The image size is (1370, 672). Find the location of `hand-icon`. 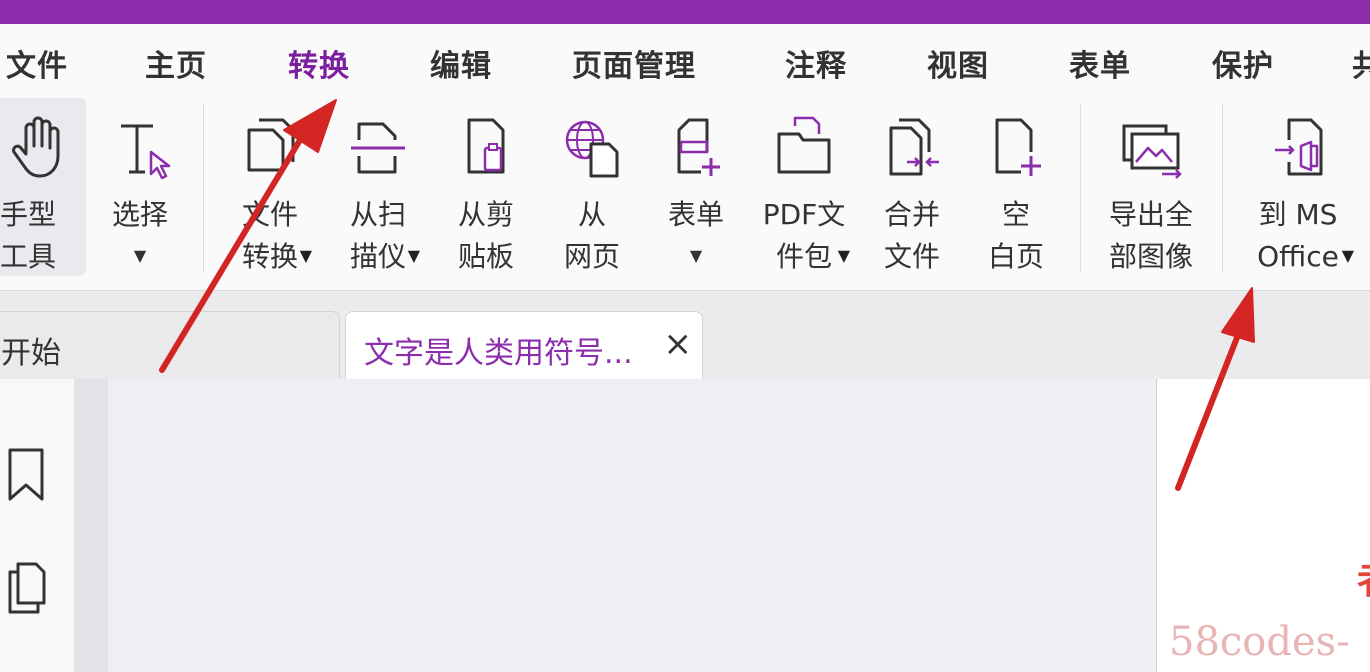

hand-icon is located at coordinates (36, 147).